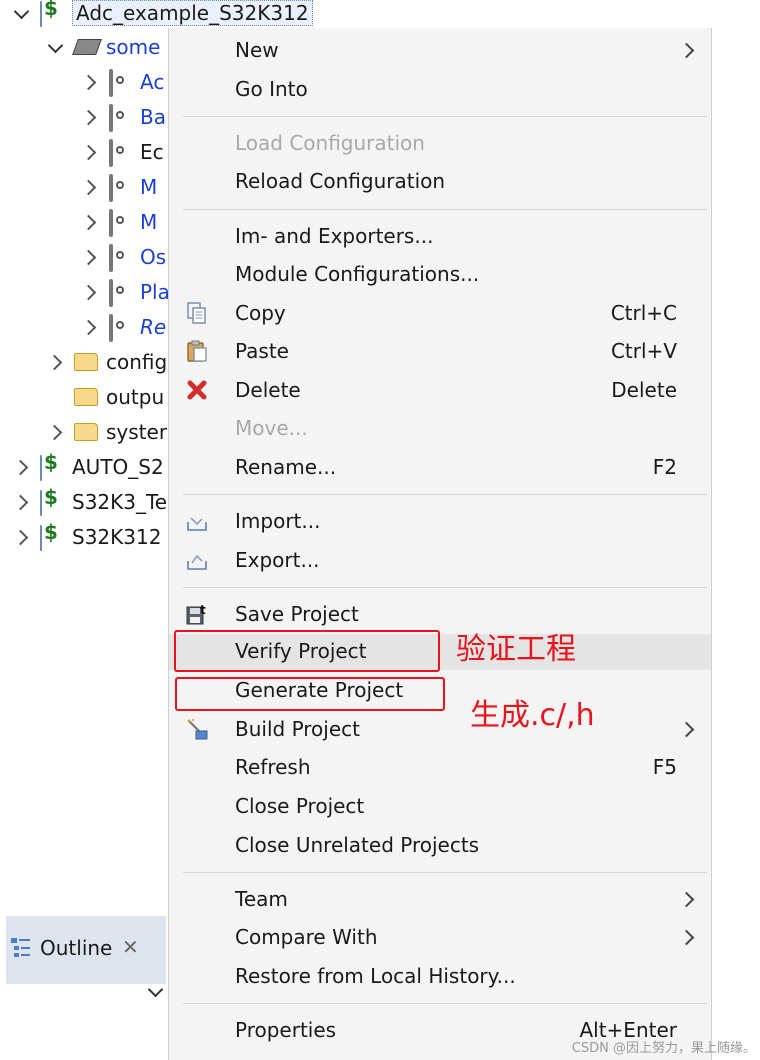  What do you see at coordinates (122, 82) in the screenshot?
I see `tree-component-row: Ac` at bounding box center [122, 82].